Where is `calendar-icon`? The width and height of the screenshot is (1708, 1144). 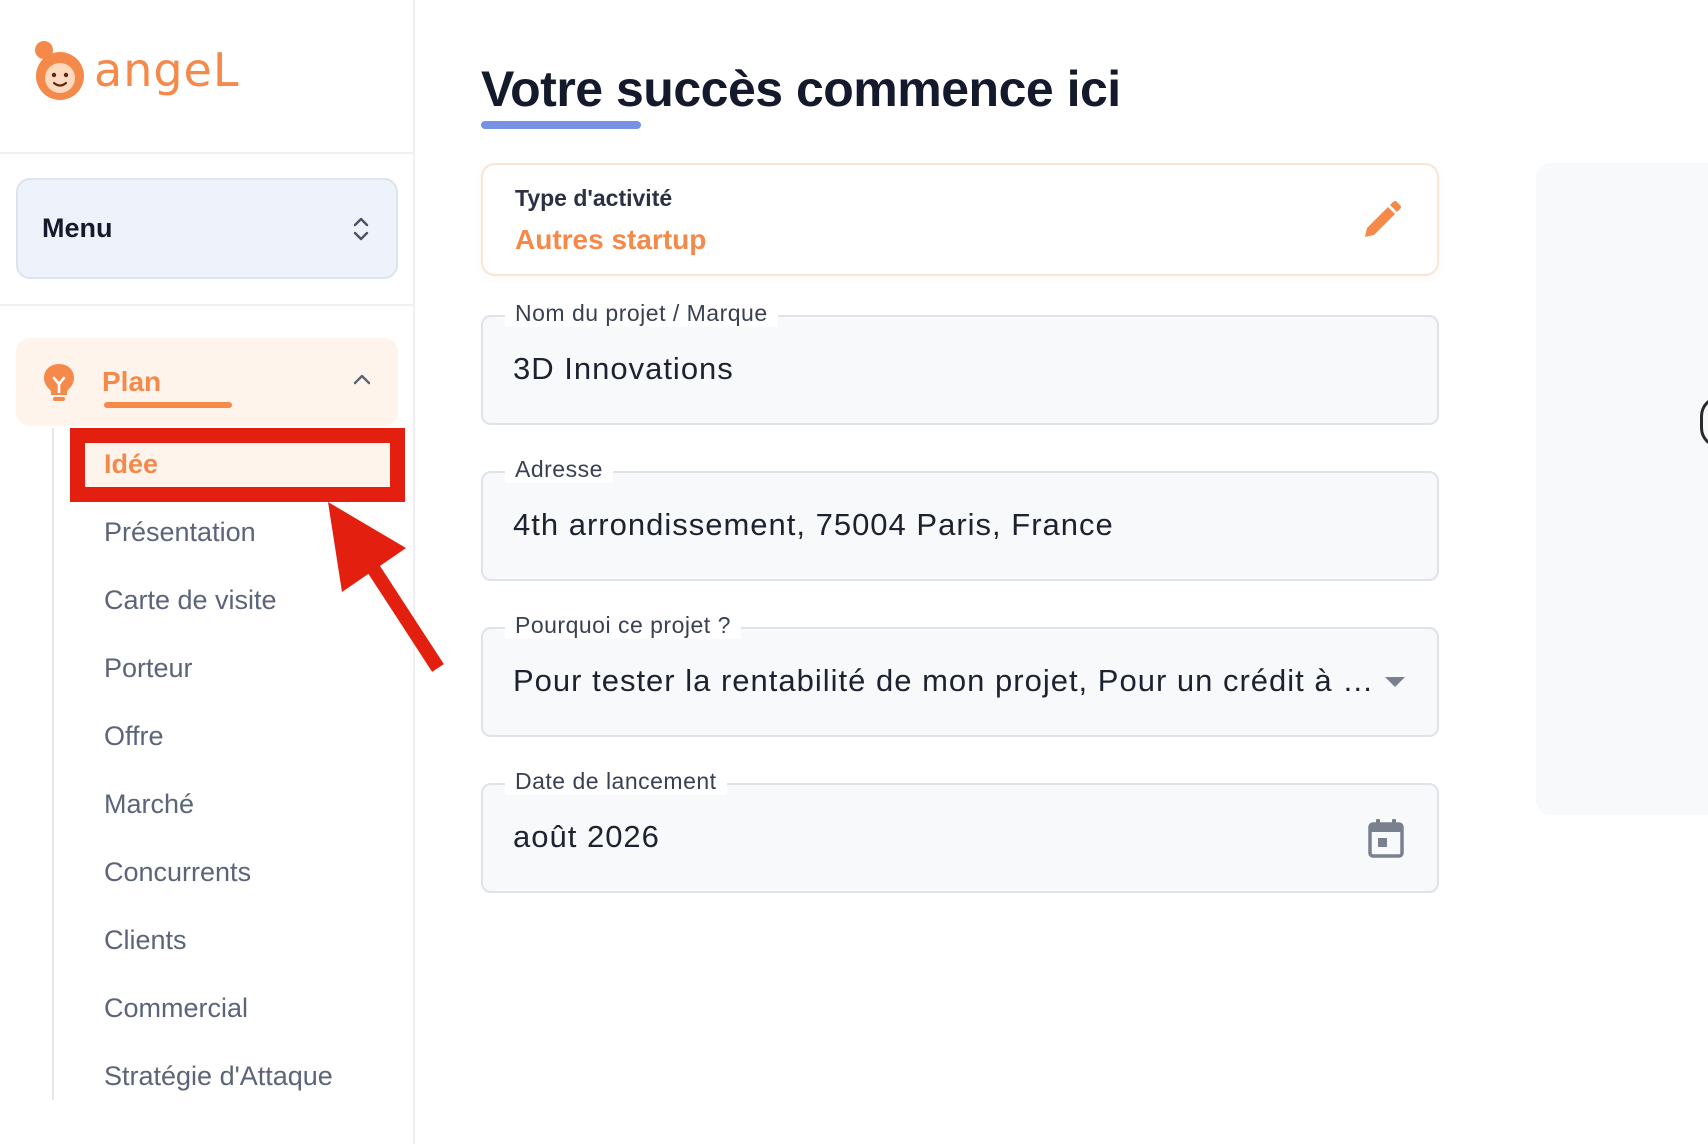 calendar-icon is located at coordinates (1386, 838).